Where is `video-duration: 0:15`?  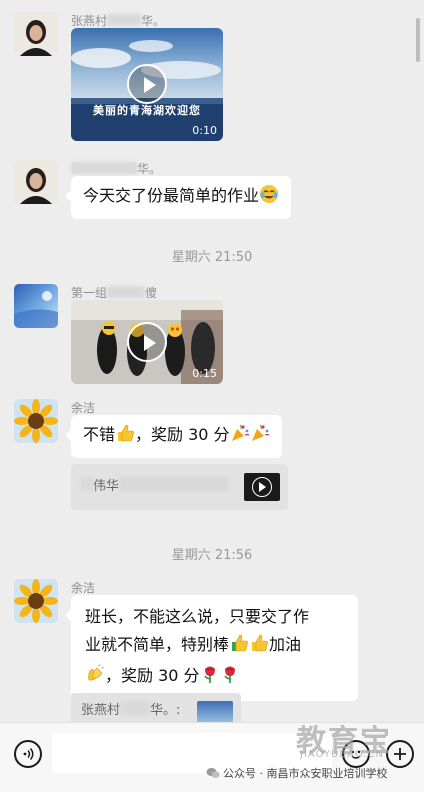
video-duration: 0:15 is located at coordinates (204, 373).